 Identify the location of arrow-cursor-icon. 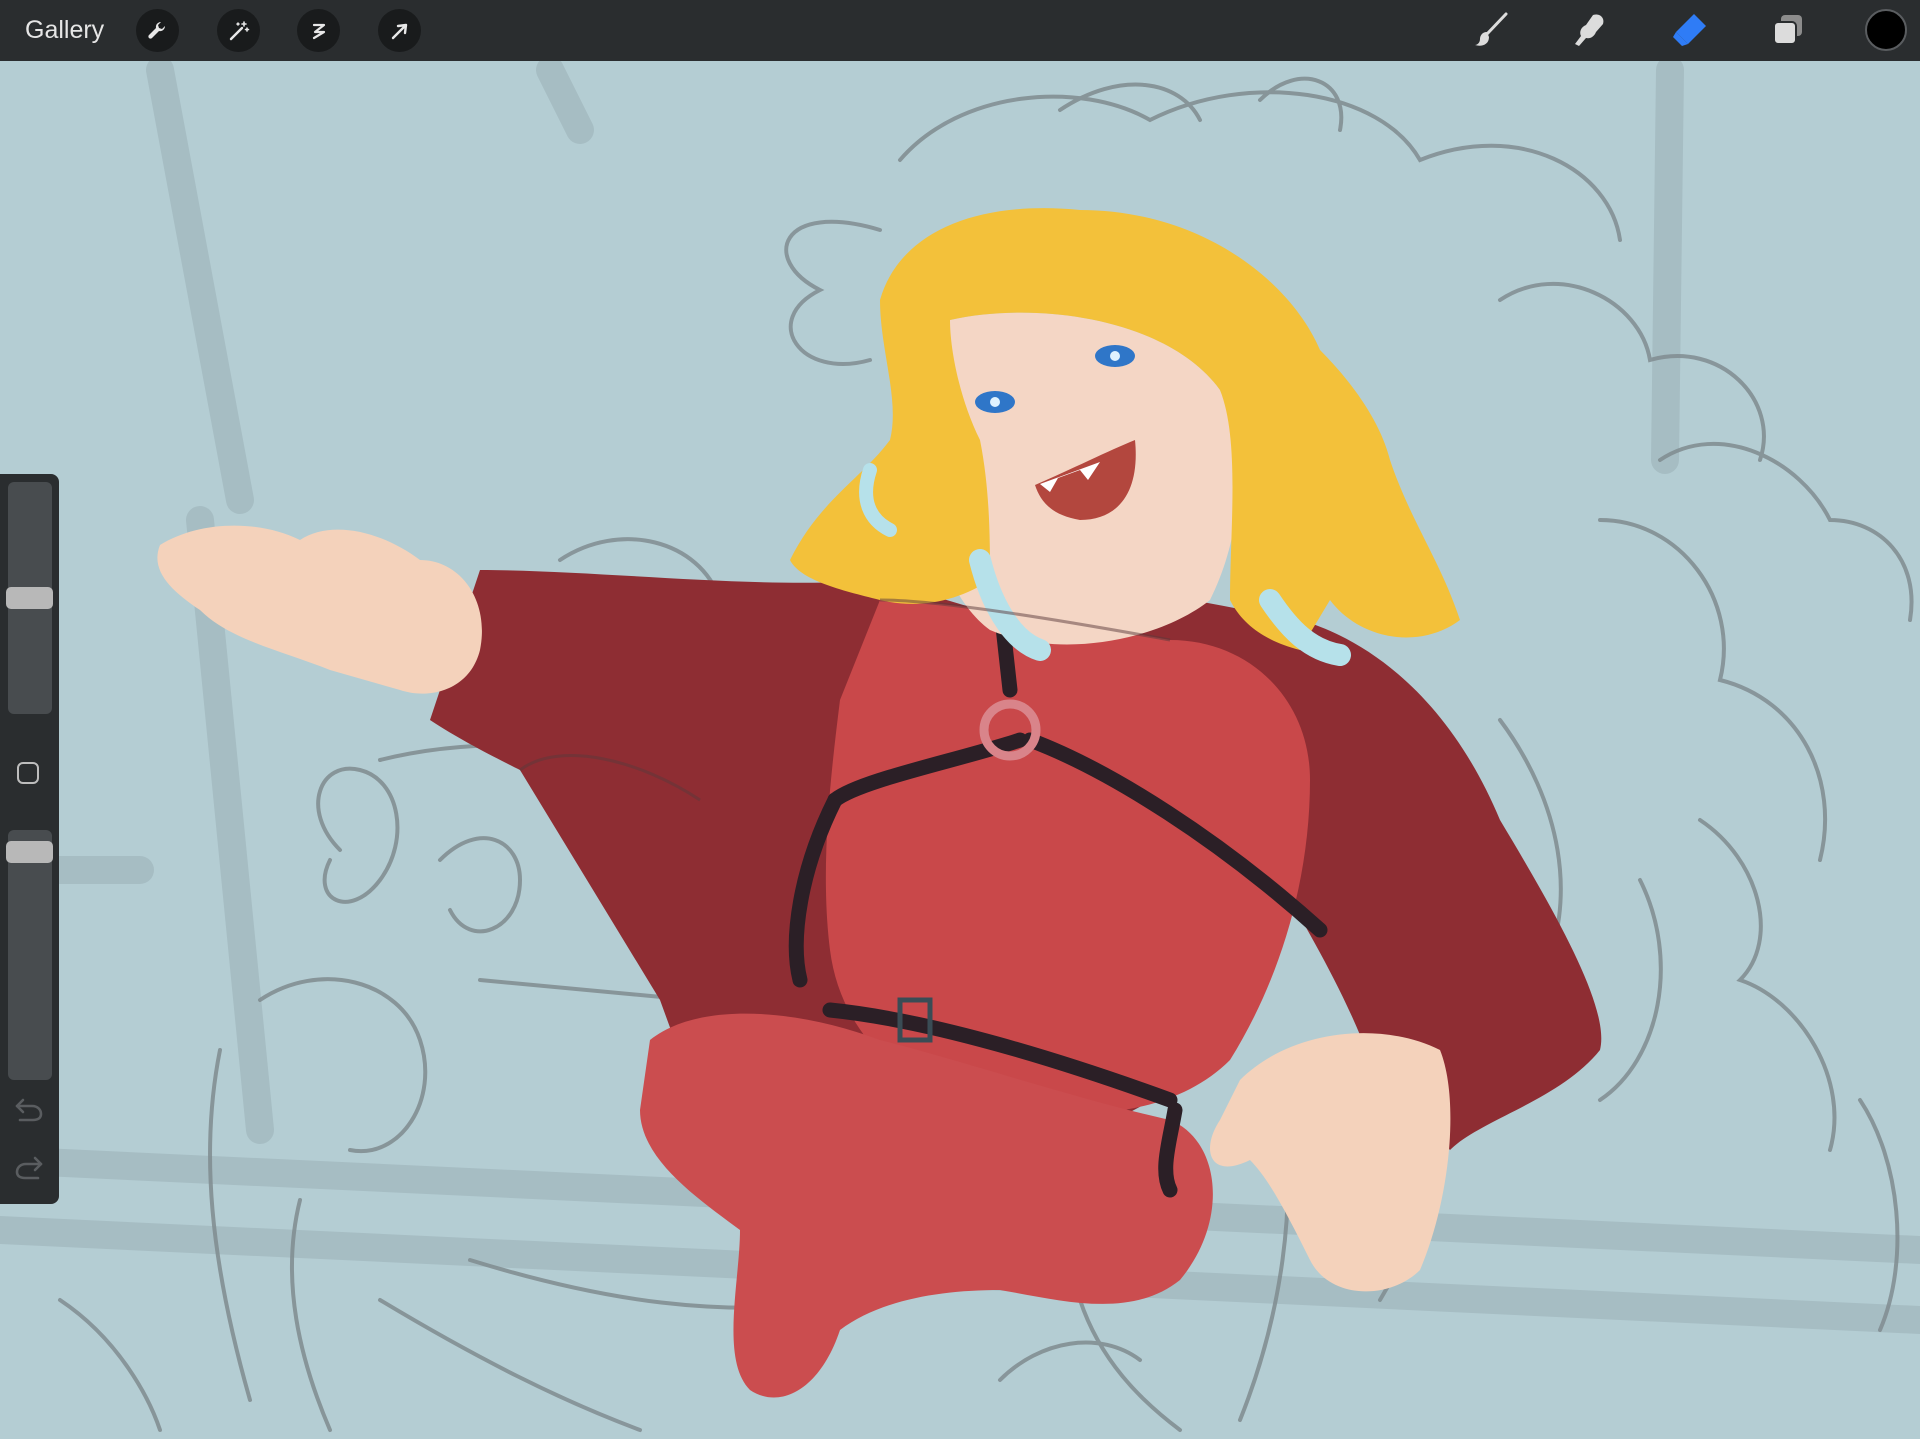
(399, 31).